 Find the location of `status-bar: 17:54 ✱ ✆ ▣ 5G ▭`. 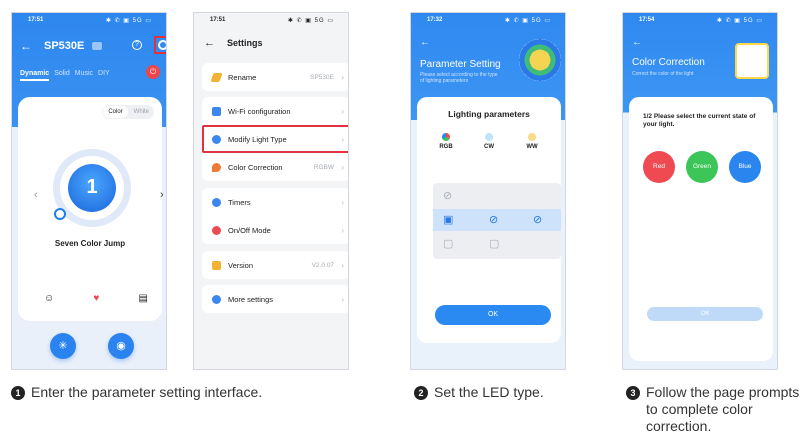

status-bar: 17:54 ✱ ✆ ▣ 5G ▭ is located at coordinates (700, 20).